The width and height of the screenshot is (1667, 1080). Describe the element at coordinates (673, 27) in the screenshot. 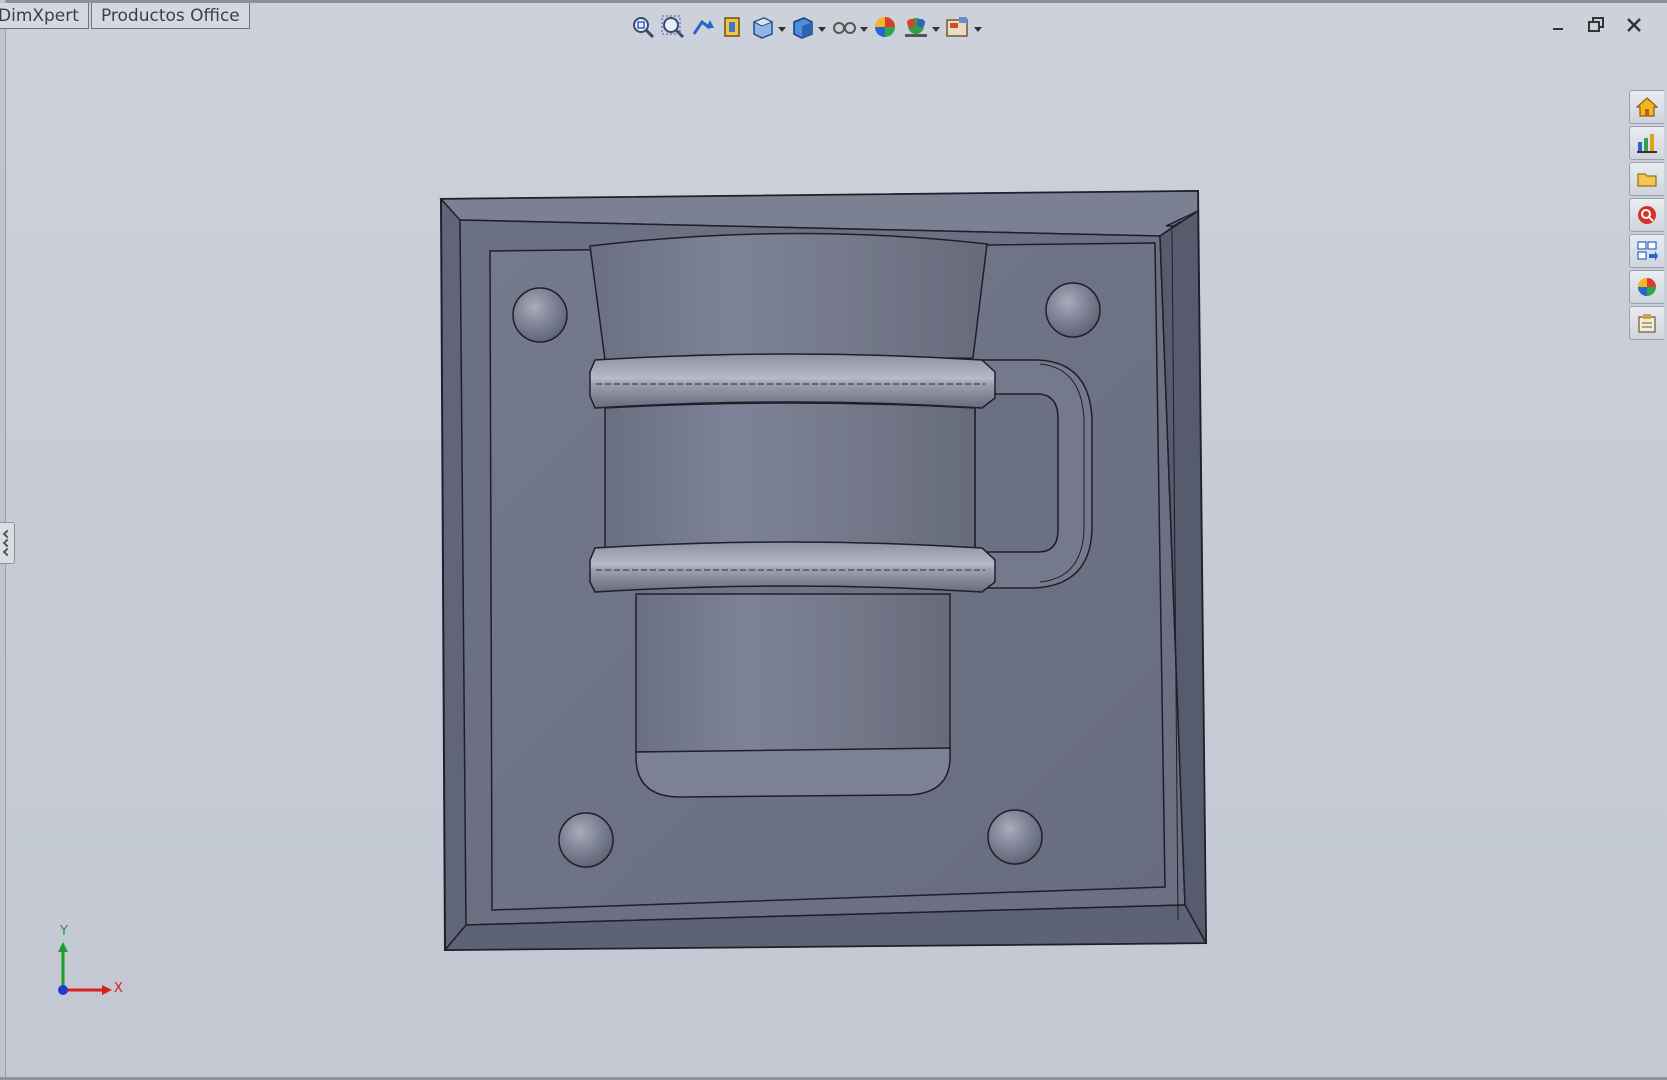

I see `zoom-to-area-icon` at that location.